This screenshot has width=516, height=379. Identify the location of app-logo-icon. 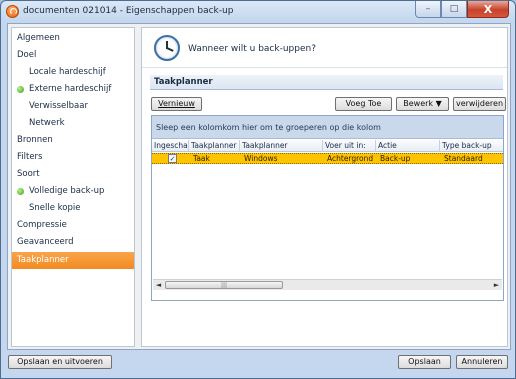
(12, 11).